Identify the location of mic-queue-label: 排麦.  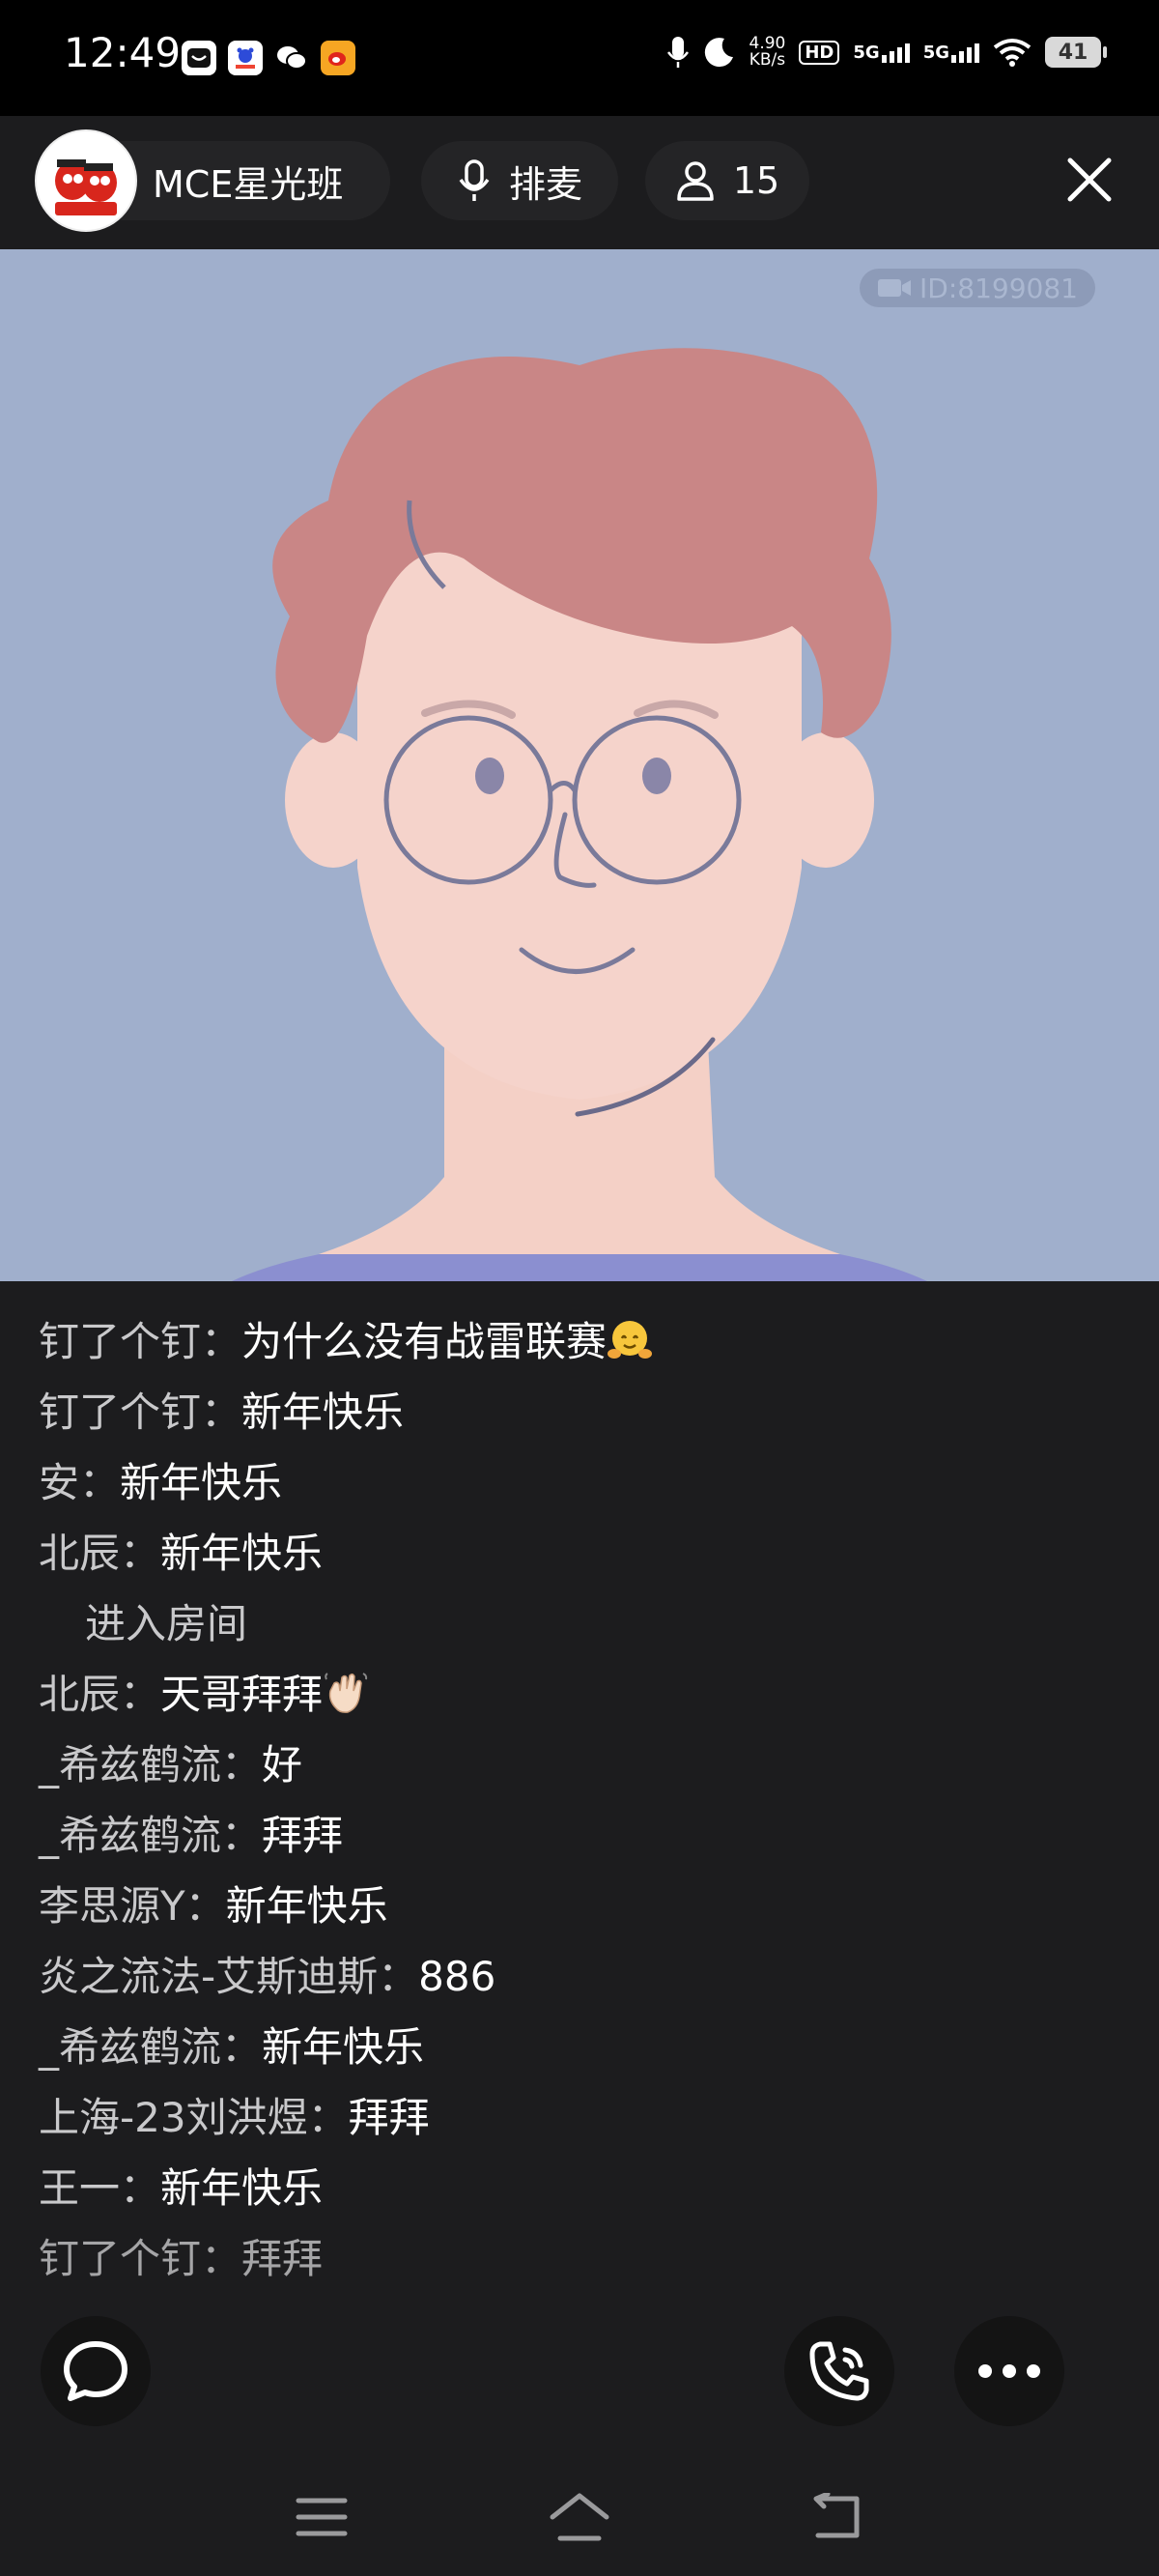
(545, 184).